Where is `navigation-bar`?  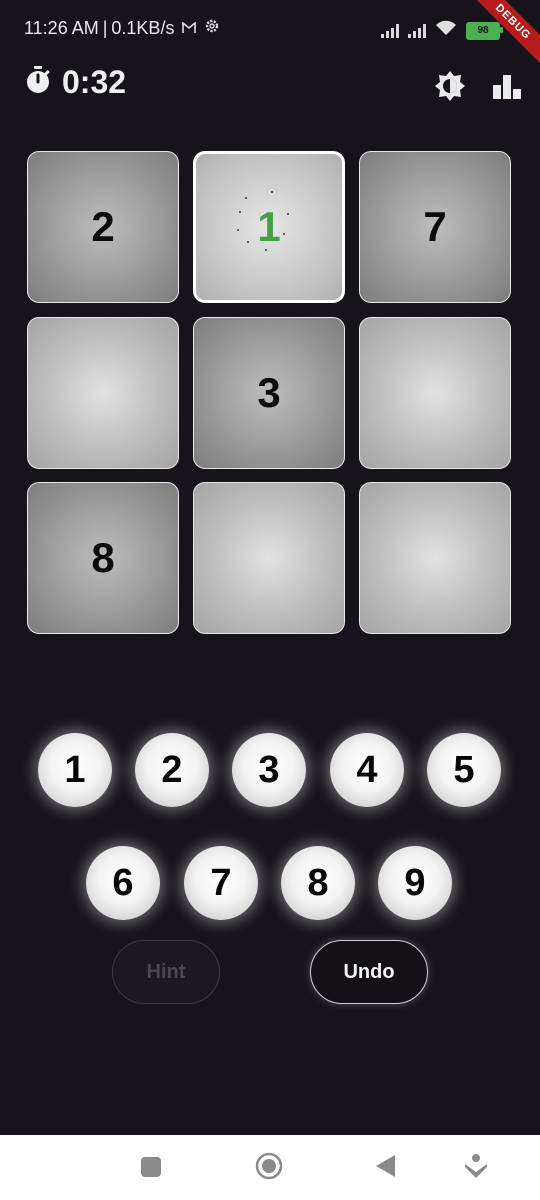
navigation-bar is located at coordinates (270, 1167).